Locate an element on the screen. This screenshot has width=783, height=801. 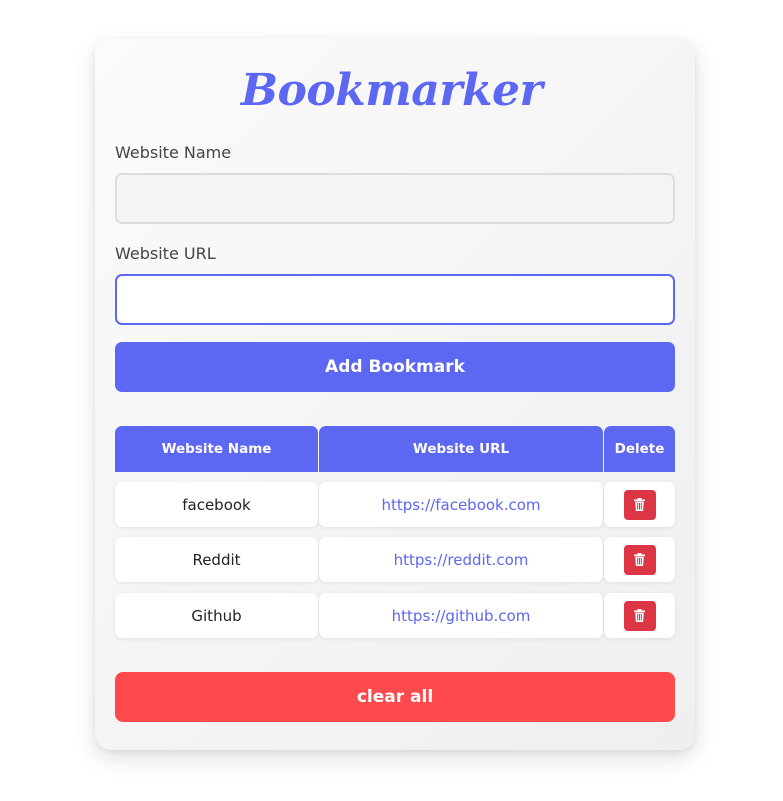
bookmark-link: https://github.com is located at coordinates (461, 616).